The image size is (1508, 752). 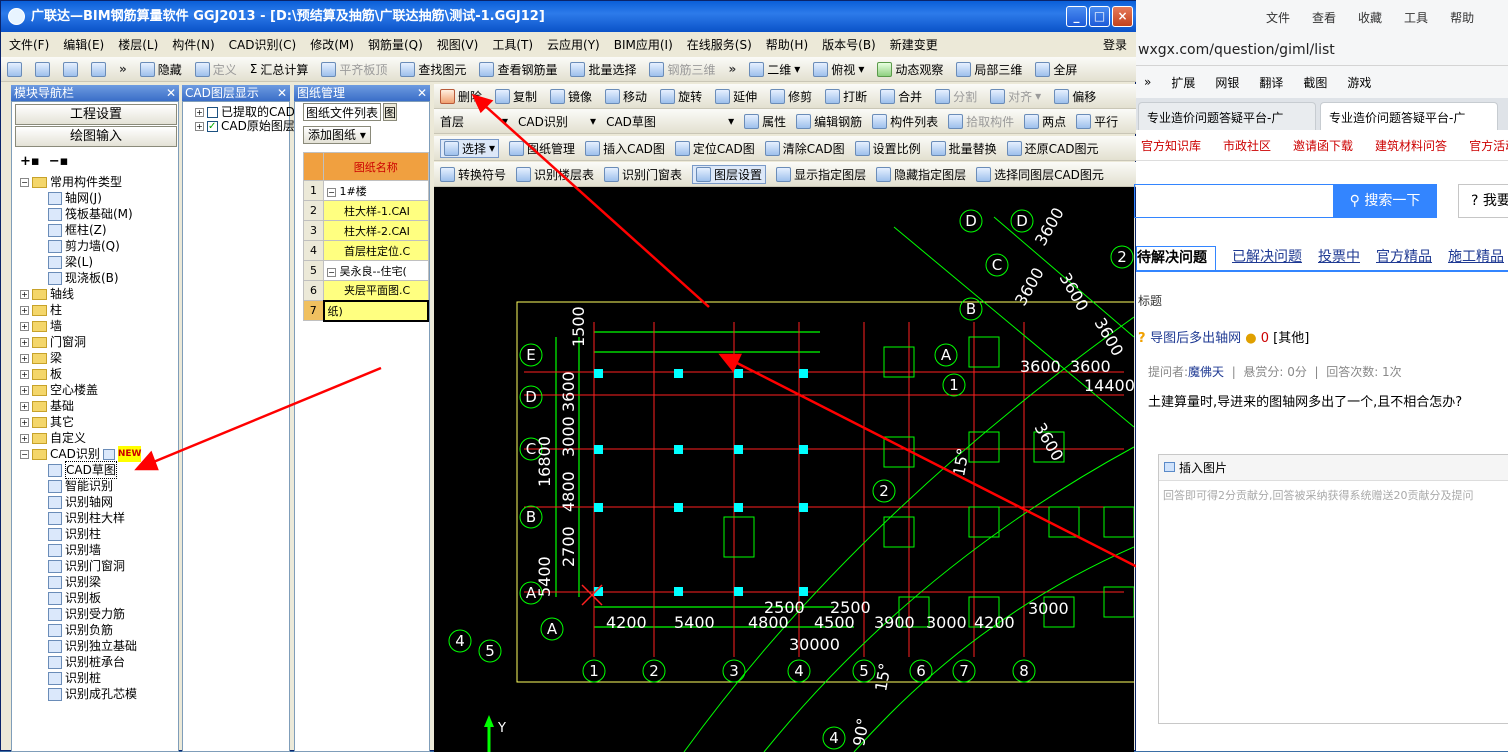 What do you see at coordinates (1359, 82) in the screenshot?
I see `games-button: 游戏` at bounding box center [1359, 82].